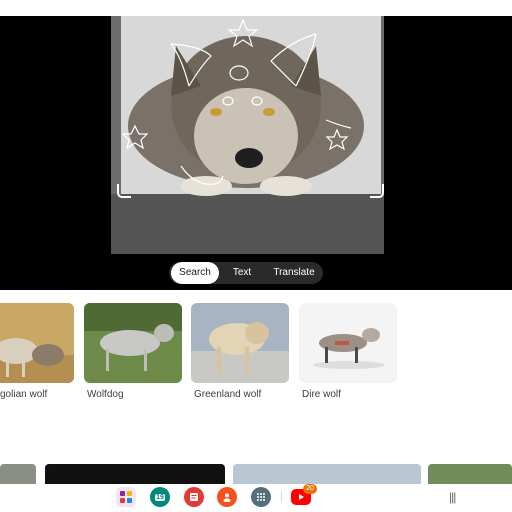  Describe the element at coordinates (124, 191) in the screenshot. I see `crop-corner-bottom-left` at that location.